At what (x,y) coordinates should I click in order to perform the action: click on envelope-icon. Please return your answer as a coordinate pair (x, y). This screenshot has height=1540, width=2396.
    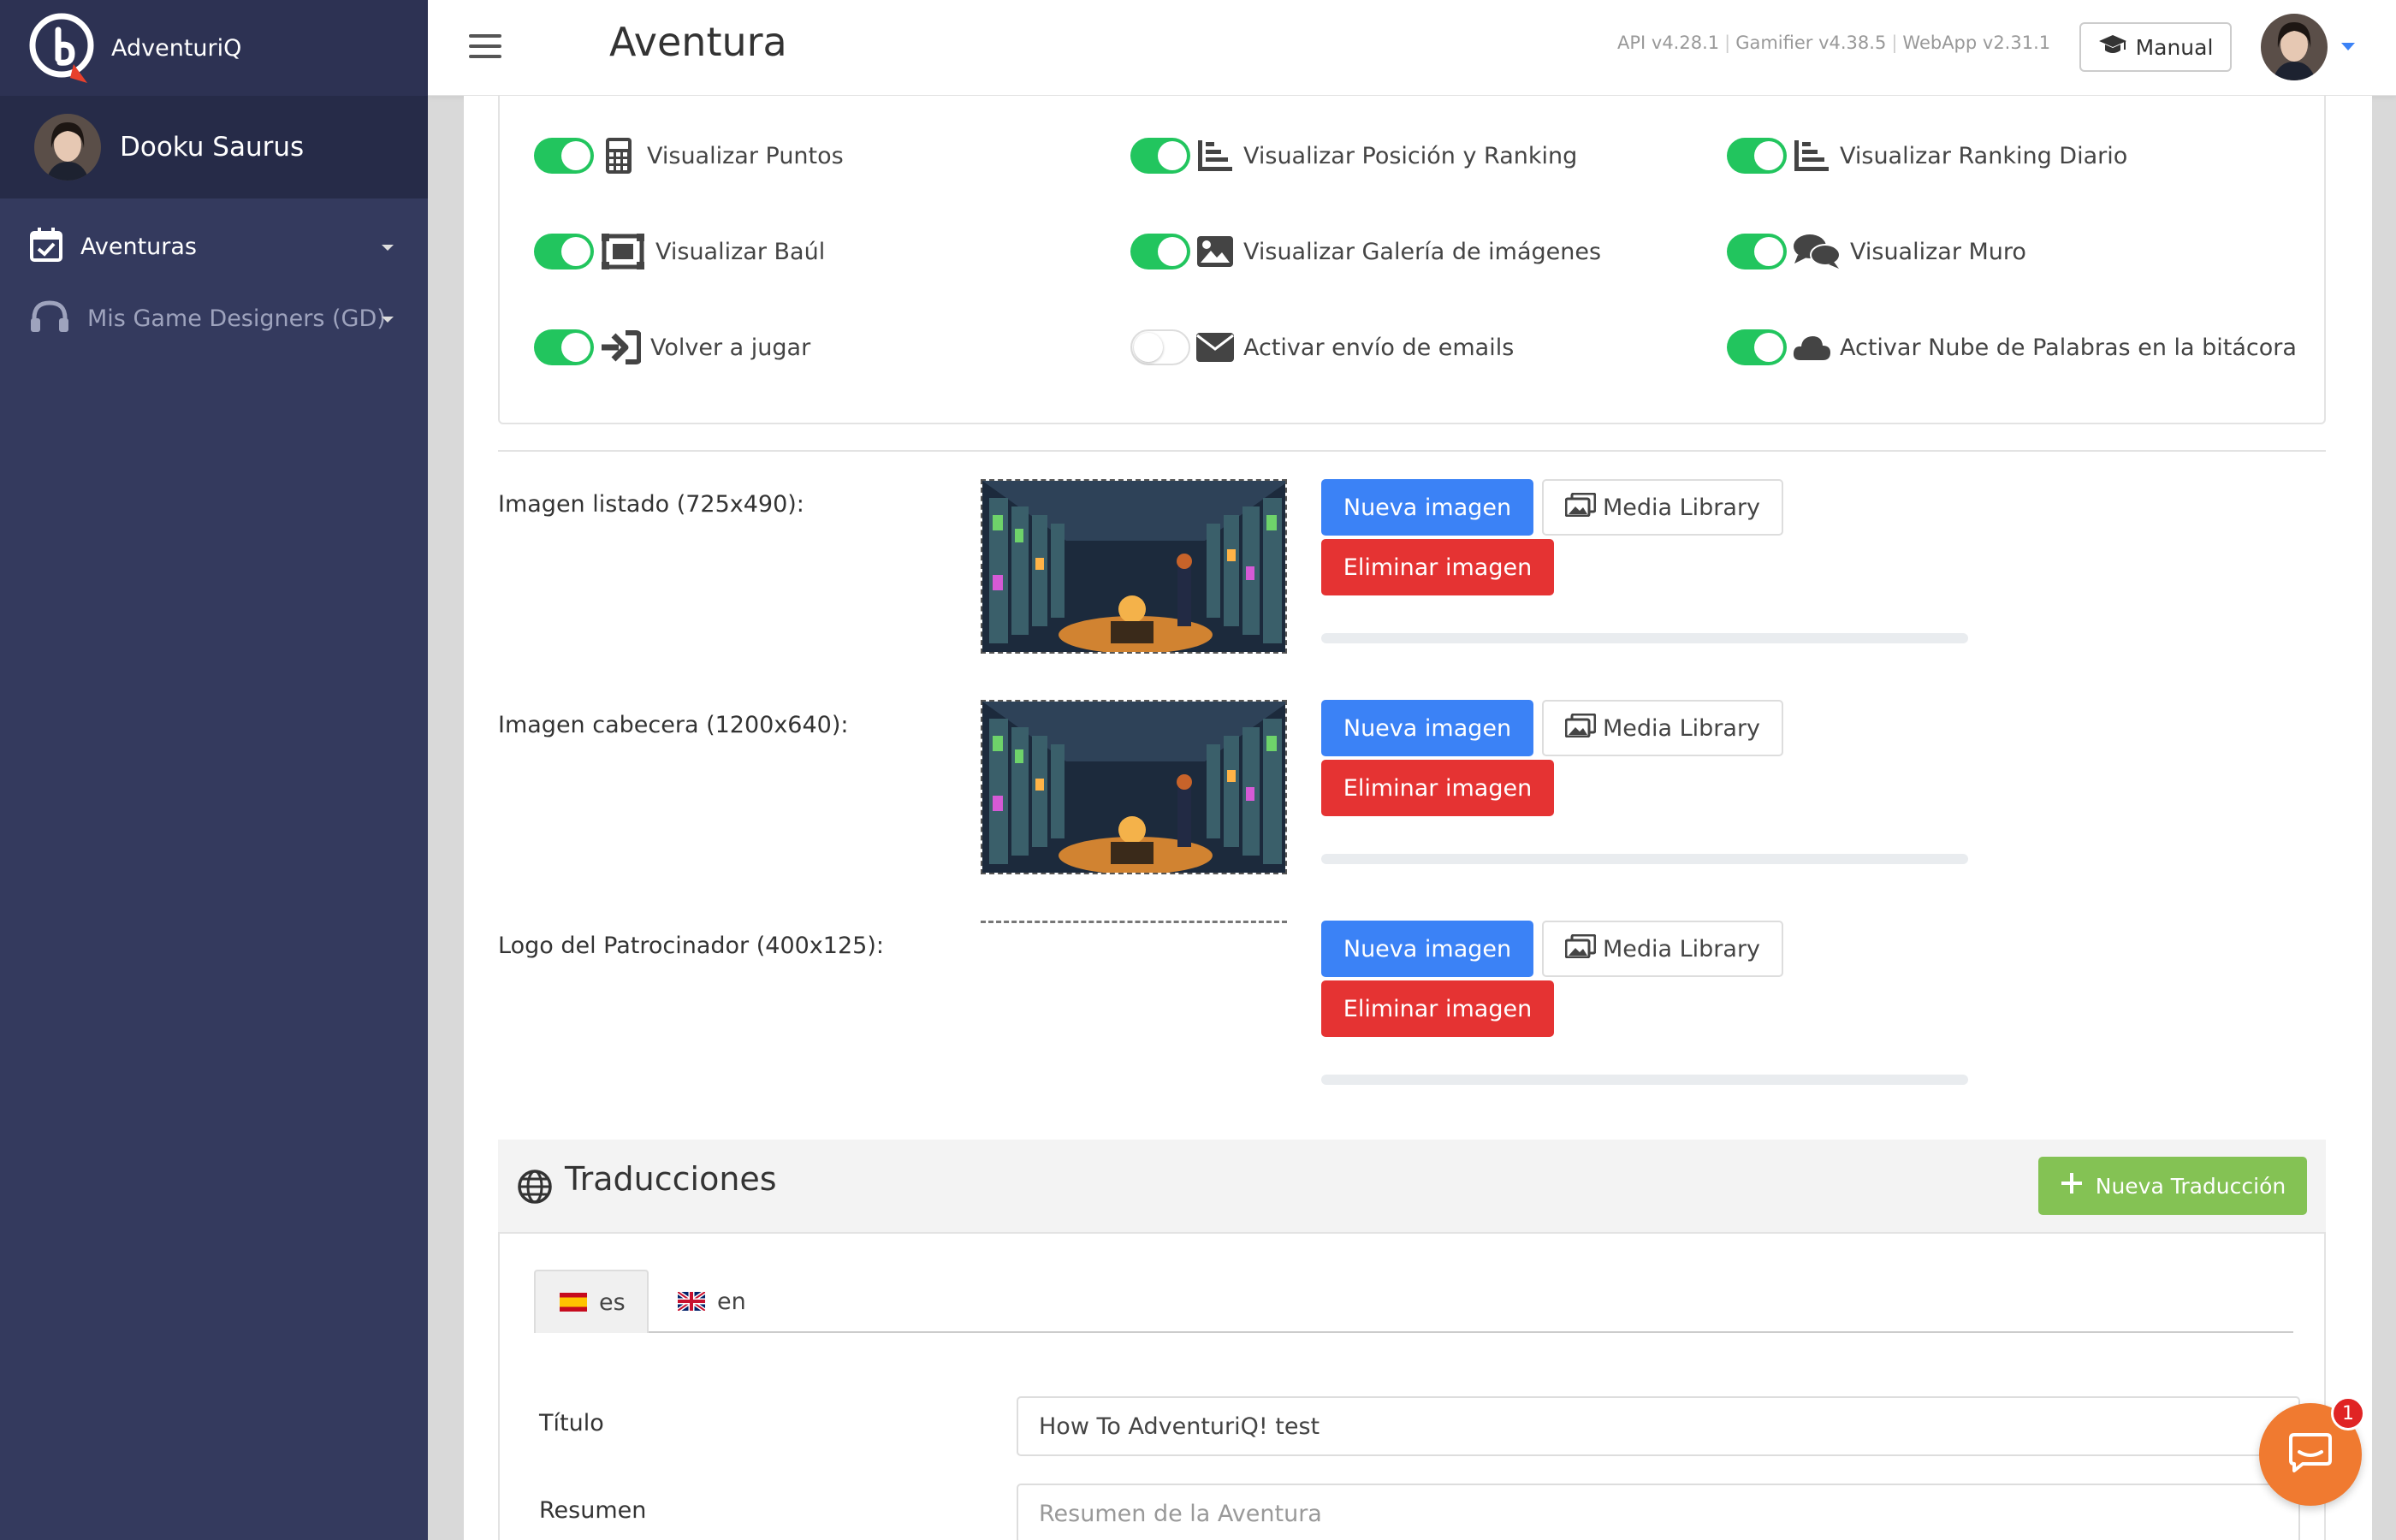
    Looking at the image, I should click on (1215, 347).